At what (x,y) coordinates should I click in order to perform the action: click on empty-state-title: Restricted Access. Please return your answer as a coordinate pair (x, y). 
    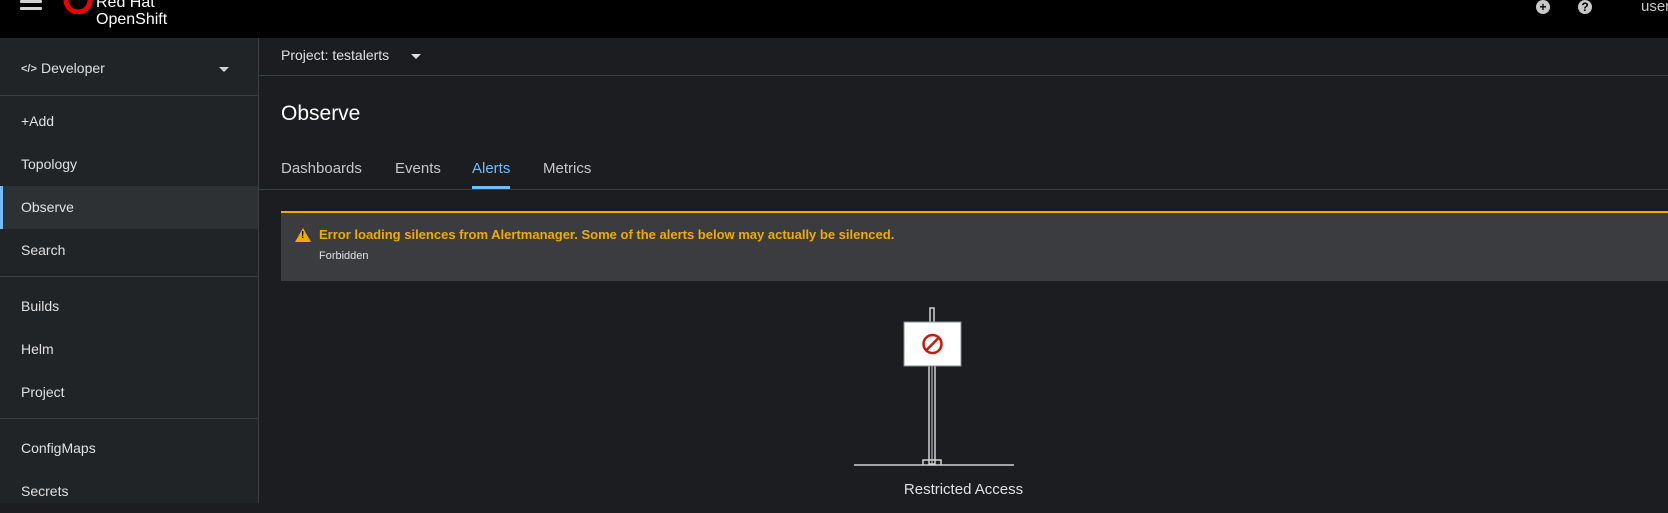
    Looking at the image, I should click on (963, 489).